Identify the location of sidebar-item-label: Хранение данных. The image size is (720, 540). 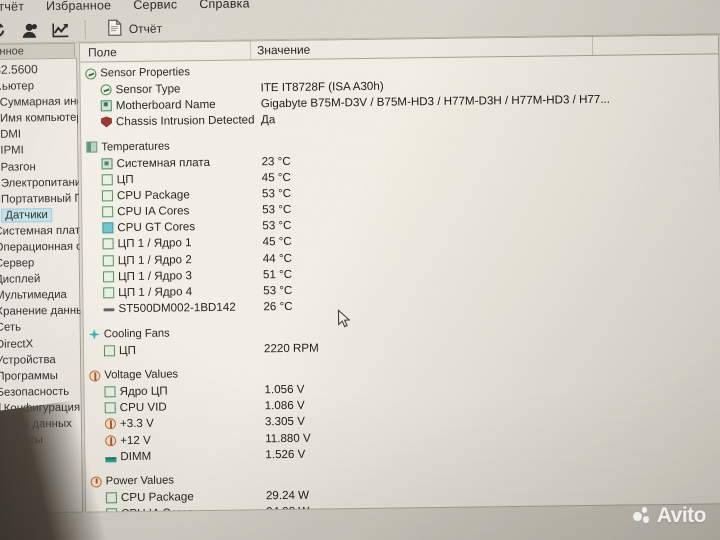
(42, 311).